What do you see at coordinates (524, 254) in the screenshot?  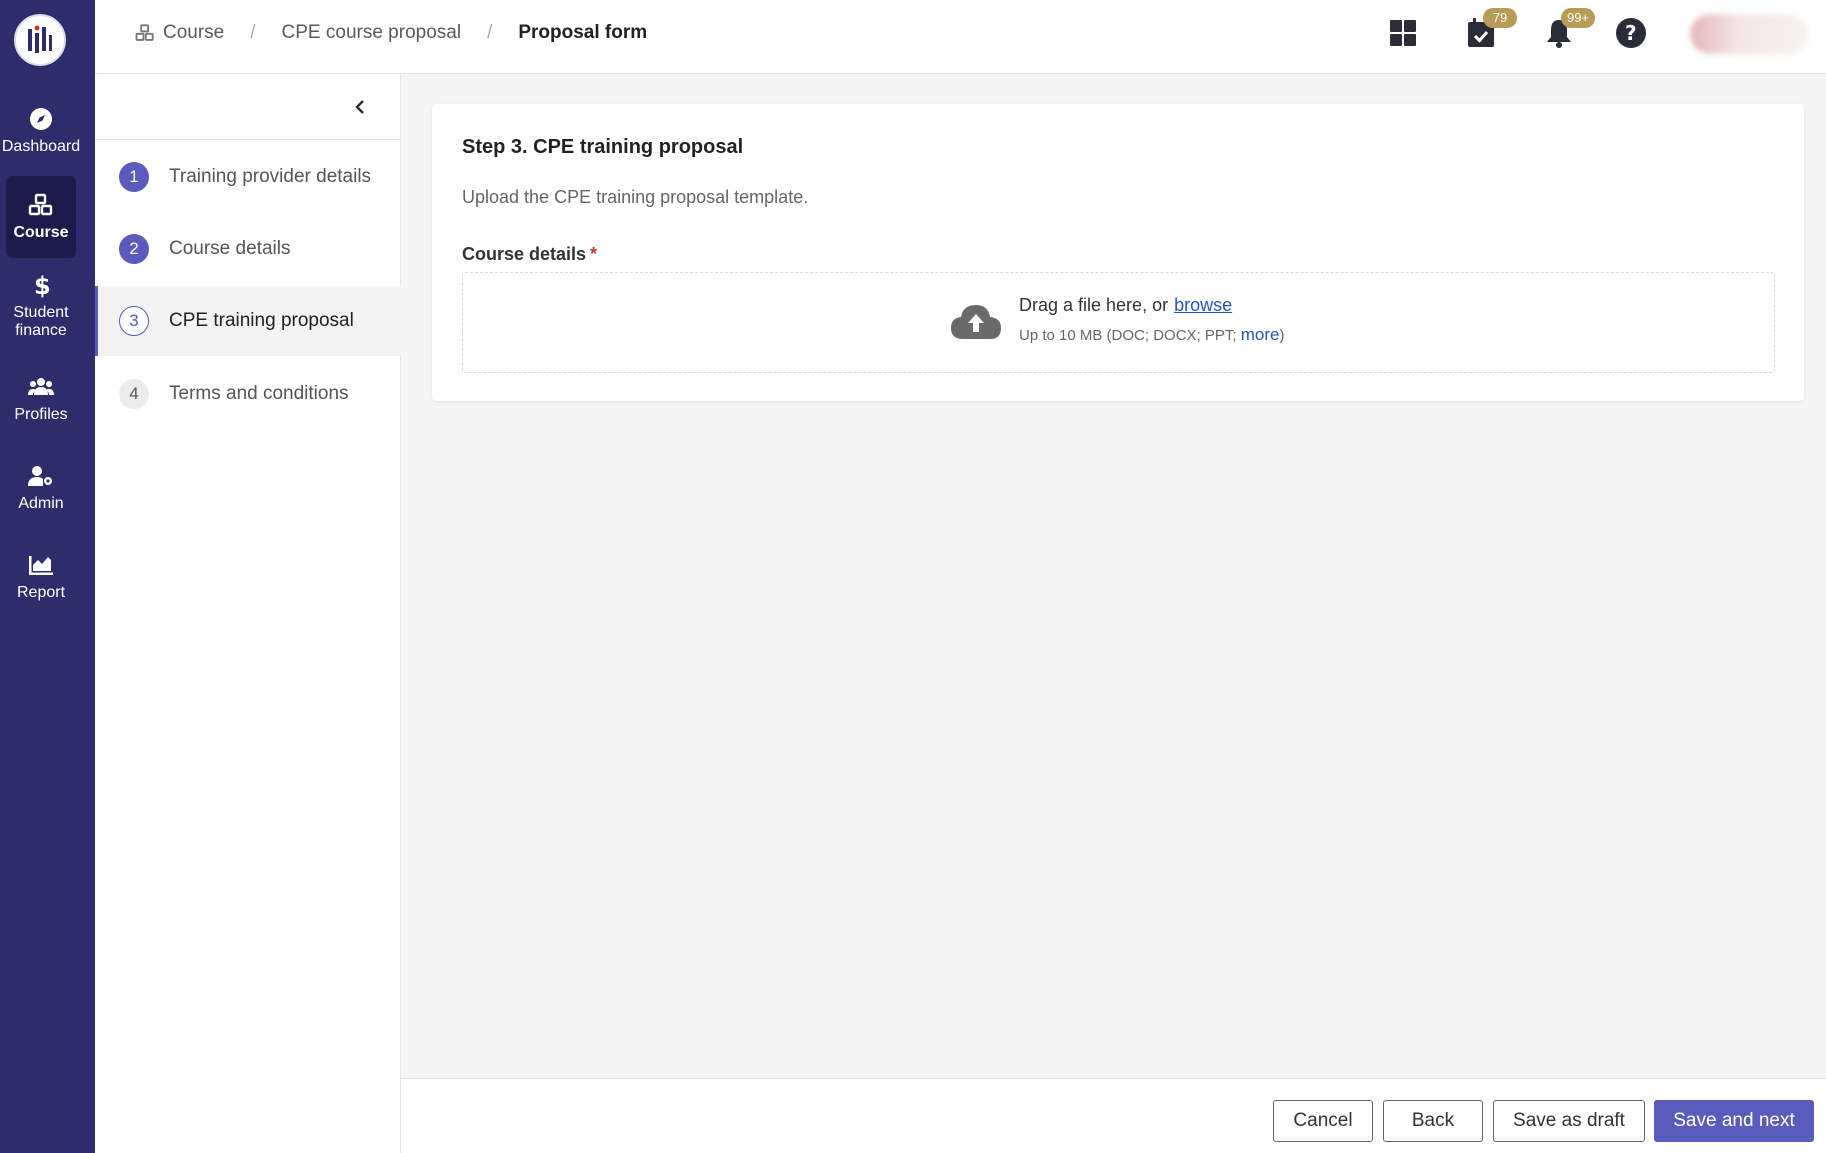 I see `field-label-text: Course details` at bounding box center [524, 254].